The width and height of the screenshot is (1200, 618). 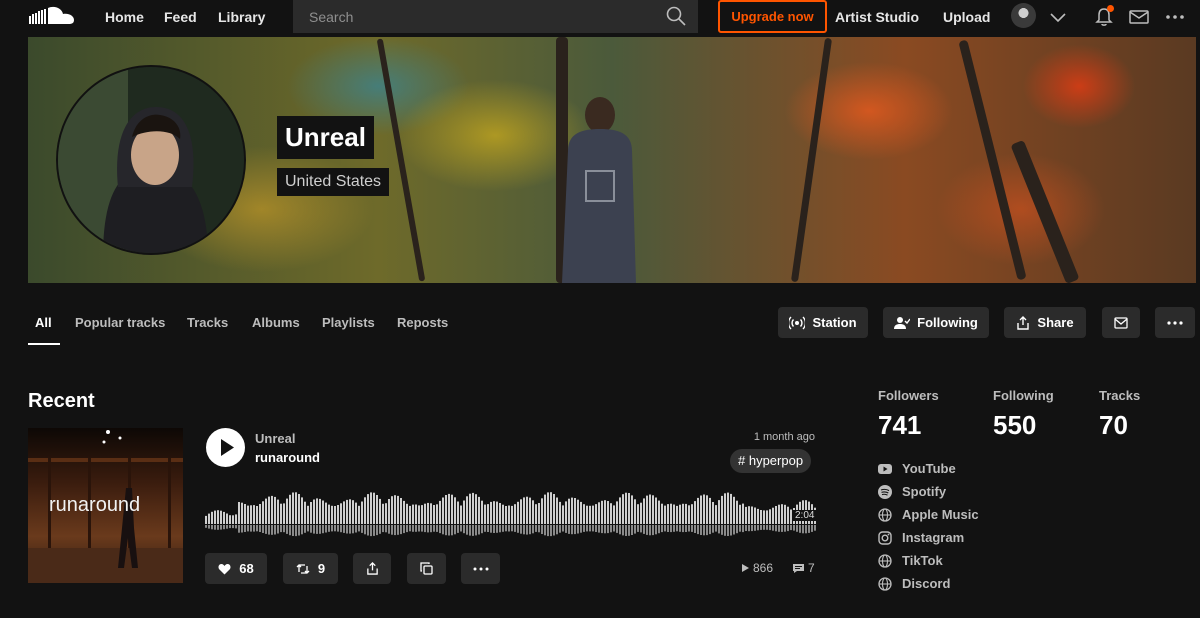 What do you see at coordinates (105, 505) in the screenshot?
I see `track-artwork: runaround` at bounding box center [105, 505].